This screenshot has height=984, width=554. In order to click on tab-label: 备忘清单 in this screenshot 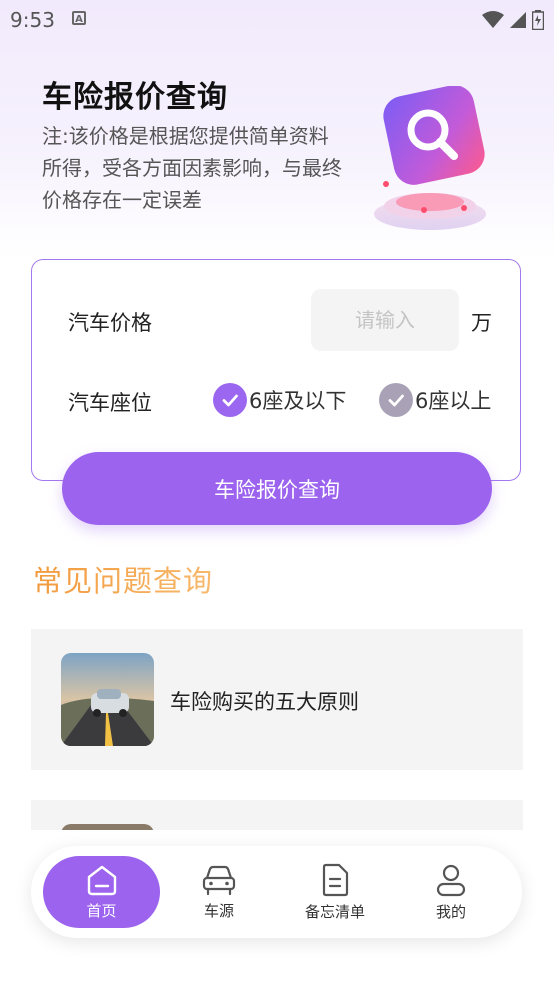, I will do `click(334, 911)`.